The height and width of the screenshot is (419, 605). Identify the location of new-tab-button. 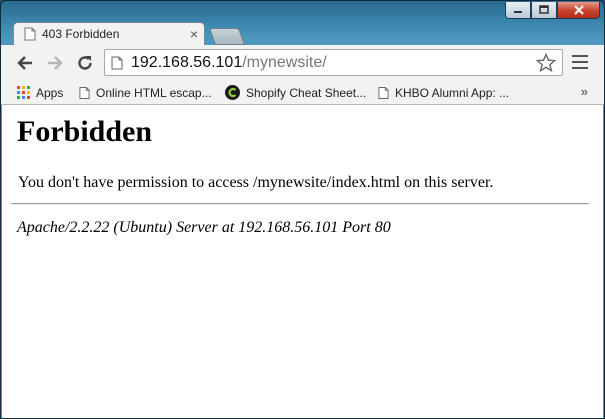
(227, 36).